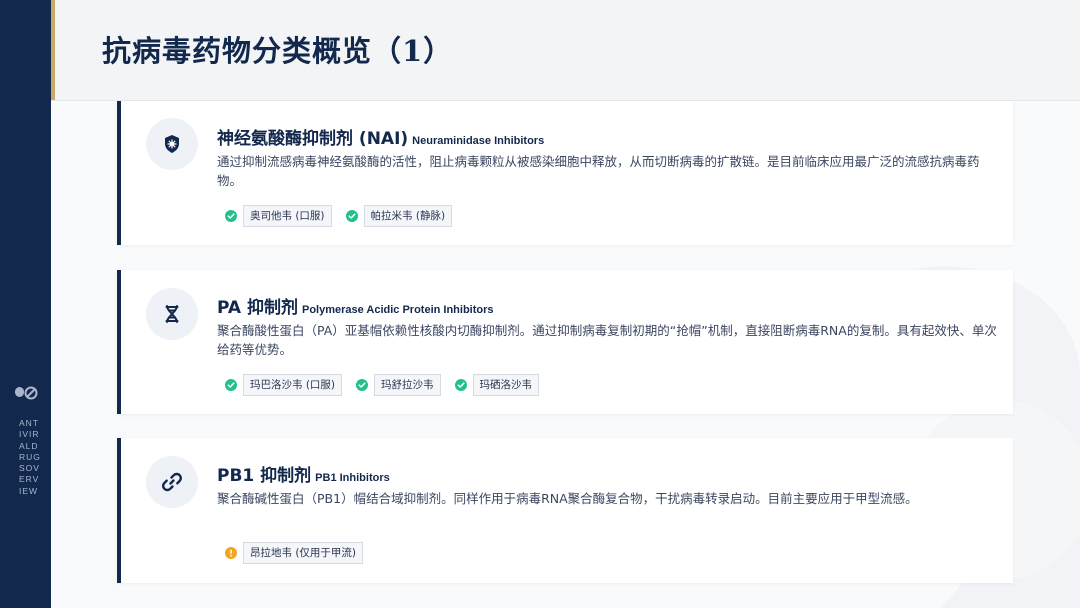  Describe the element at coordinates (352, 478) in the screenshot. I see `card-title-subtitle: PB1 Inhibitors` at that location.